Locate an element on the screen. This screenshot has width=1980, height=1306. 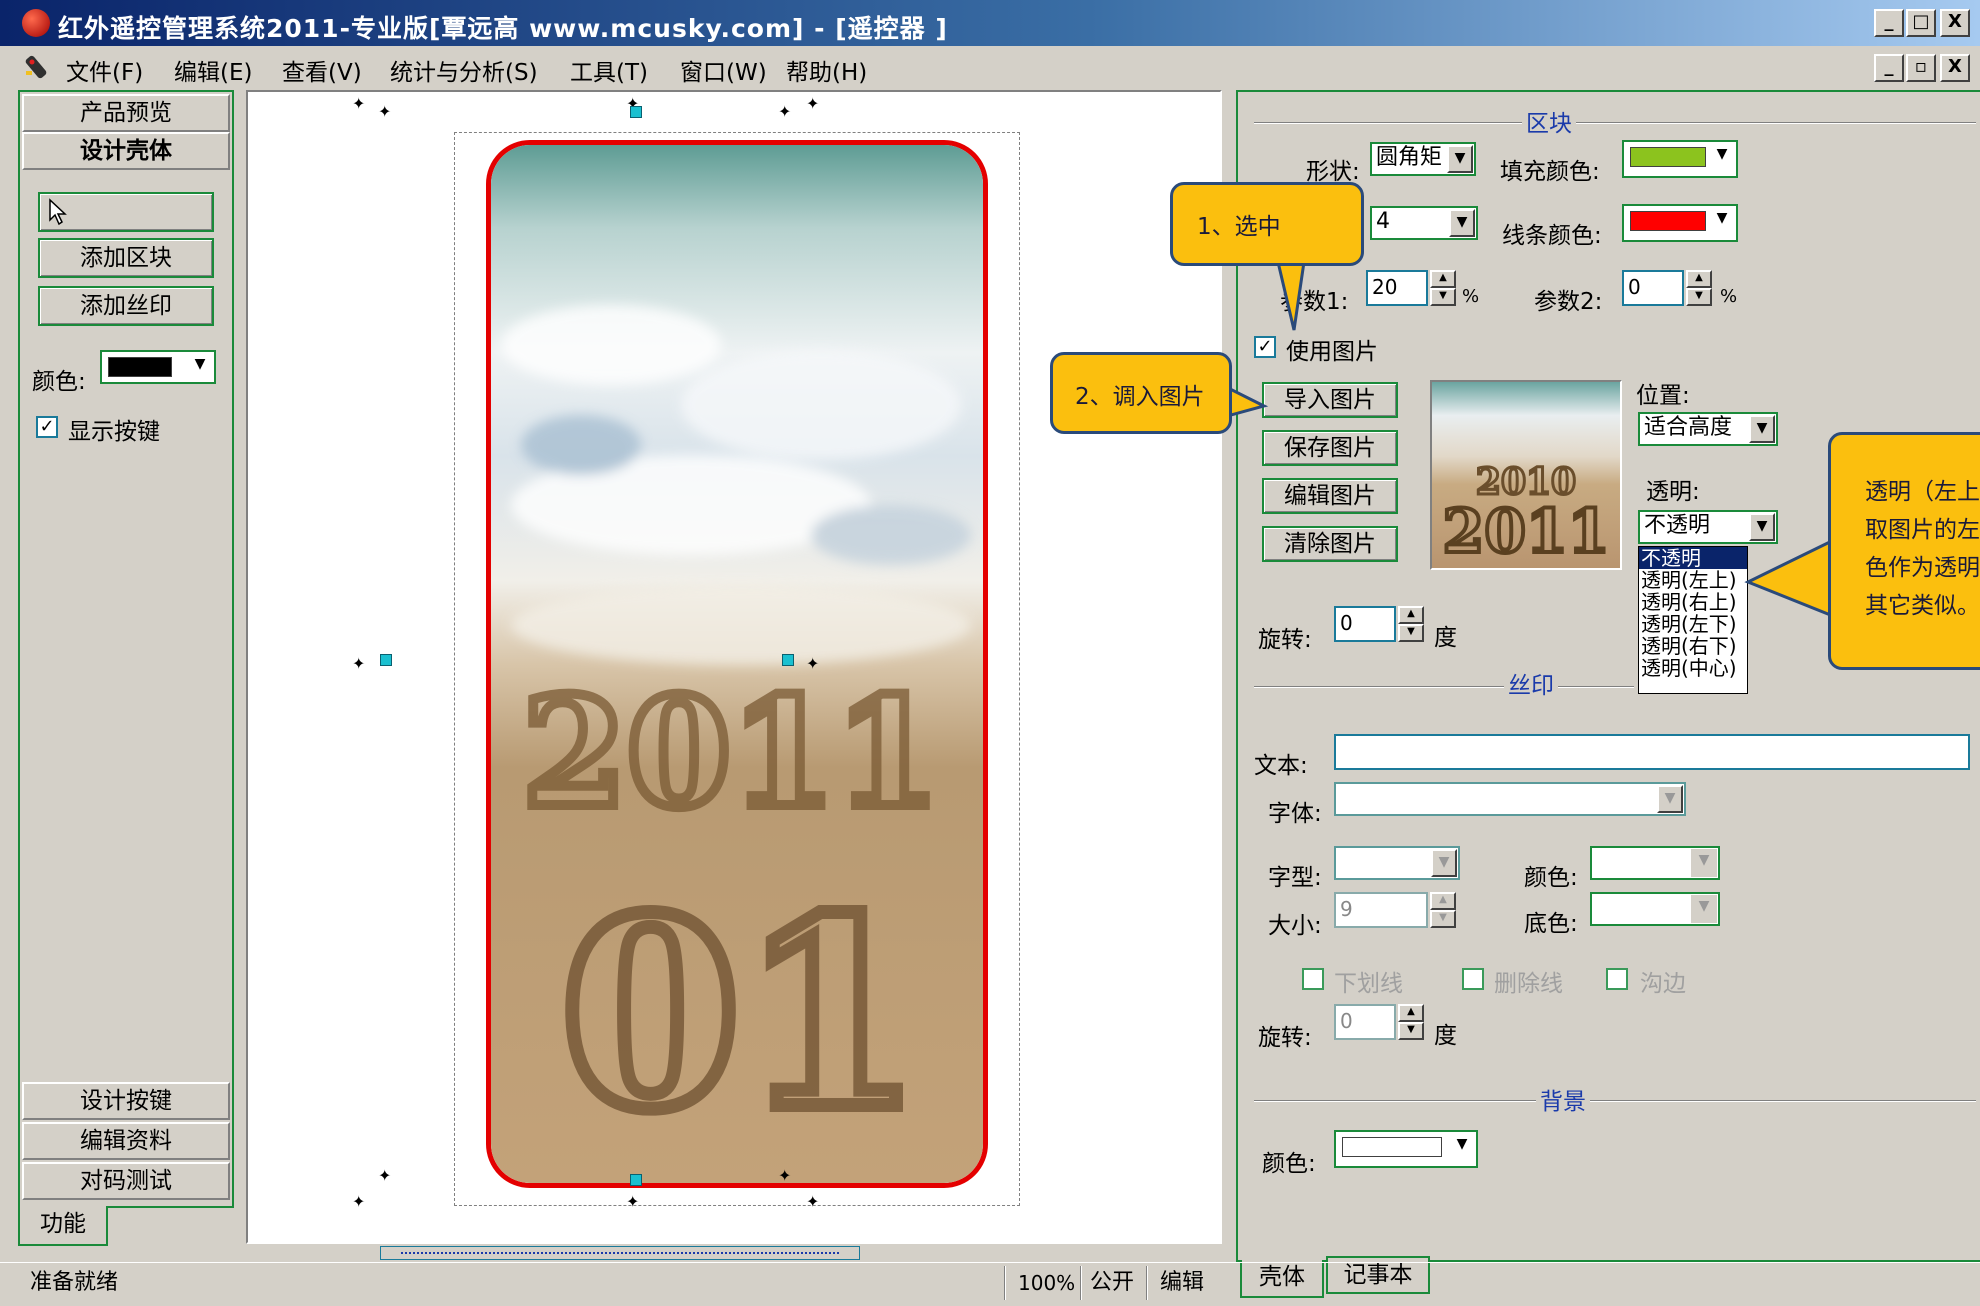
mdi-close-button: X is located at coordinates (1955, 68).